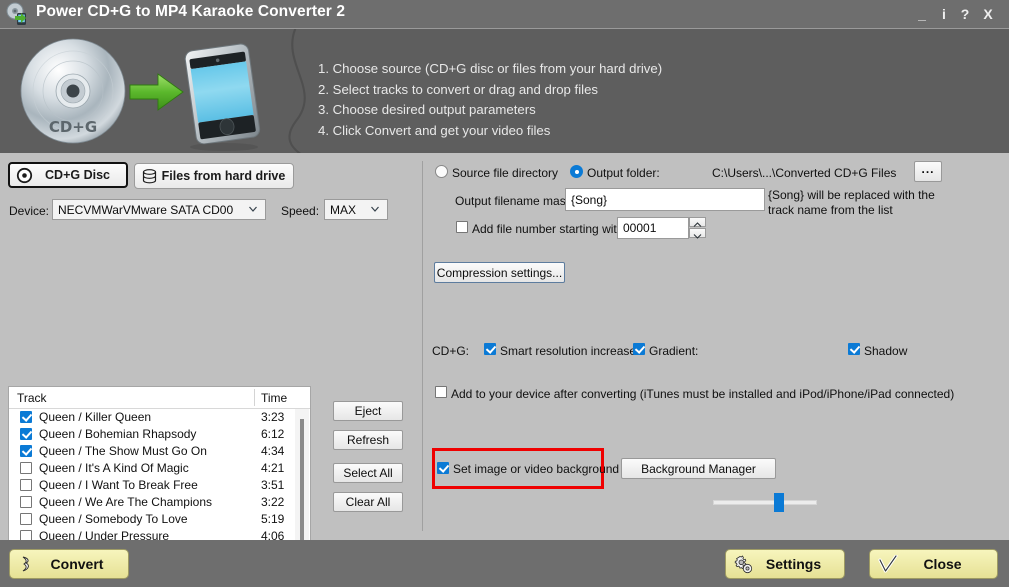 This screenshot has height=587, width=1009. I want to click on track-time: 4:21, so click(273, 468).